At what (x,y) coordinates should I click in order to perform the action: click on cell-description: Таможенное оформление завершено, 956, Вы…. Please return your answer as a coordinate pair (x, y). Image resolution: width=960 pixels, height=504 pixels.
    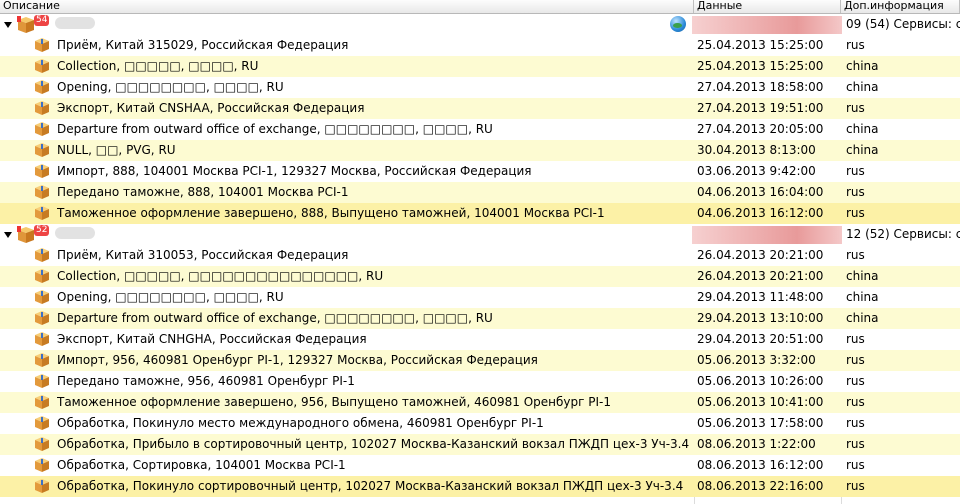
    Looking at the image, I should click on (334, 402).